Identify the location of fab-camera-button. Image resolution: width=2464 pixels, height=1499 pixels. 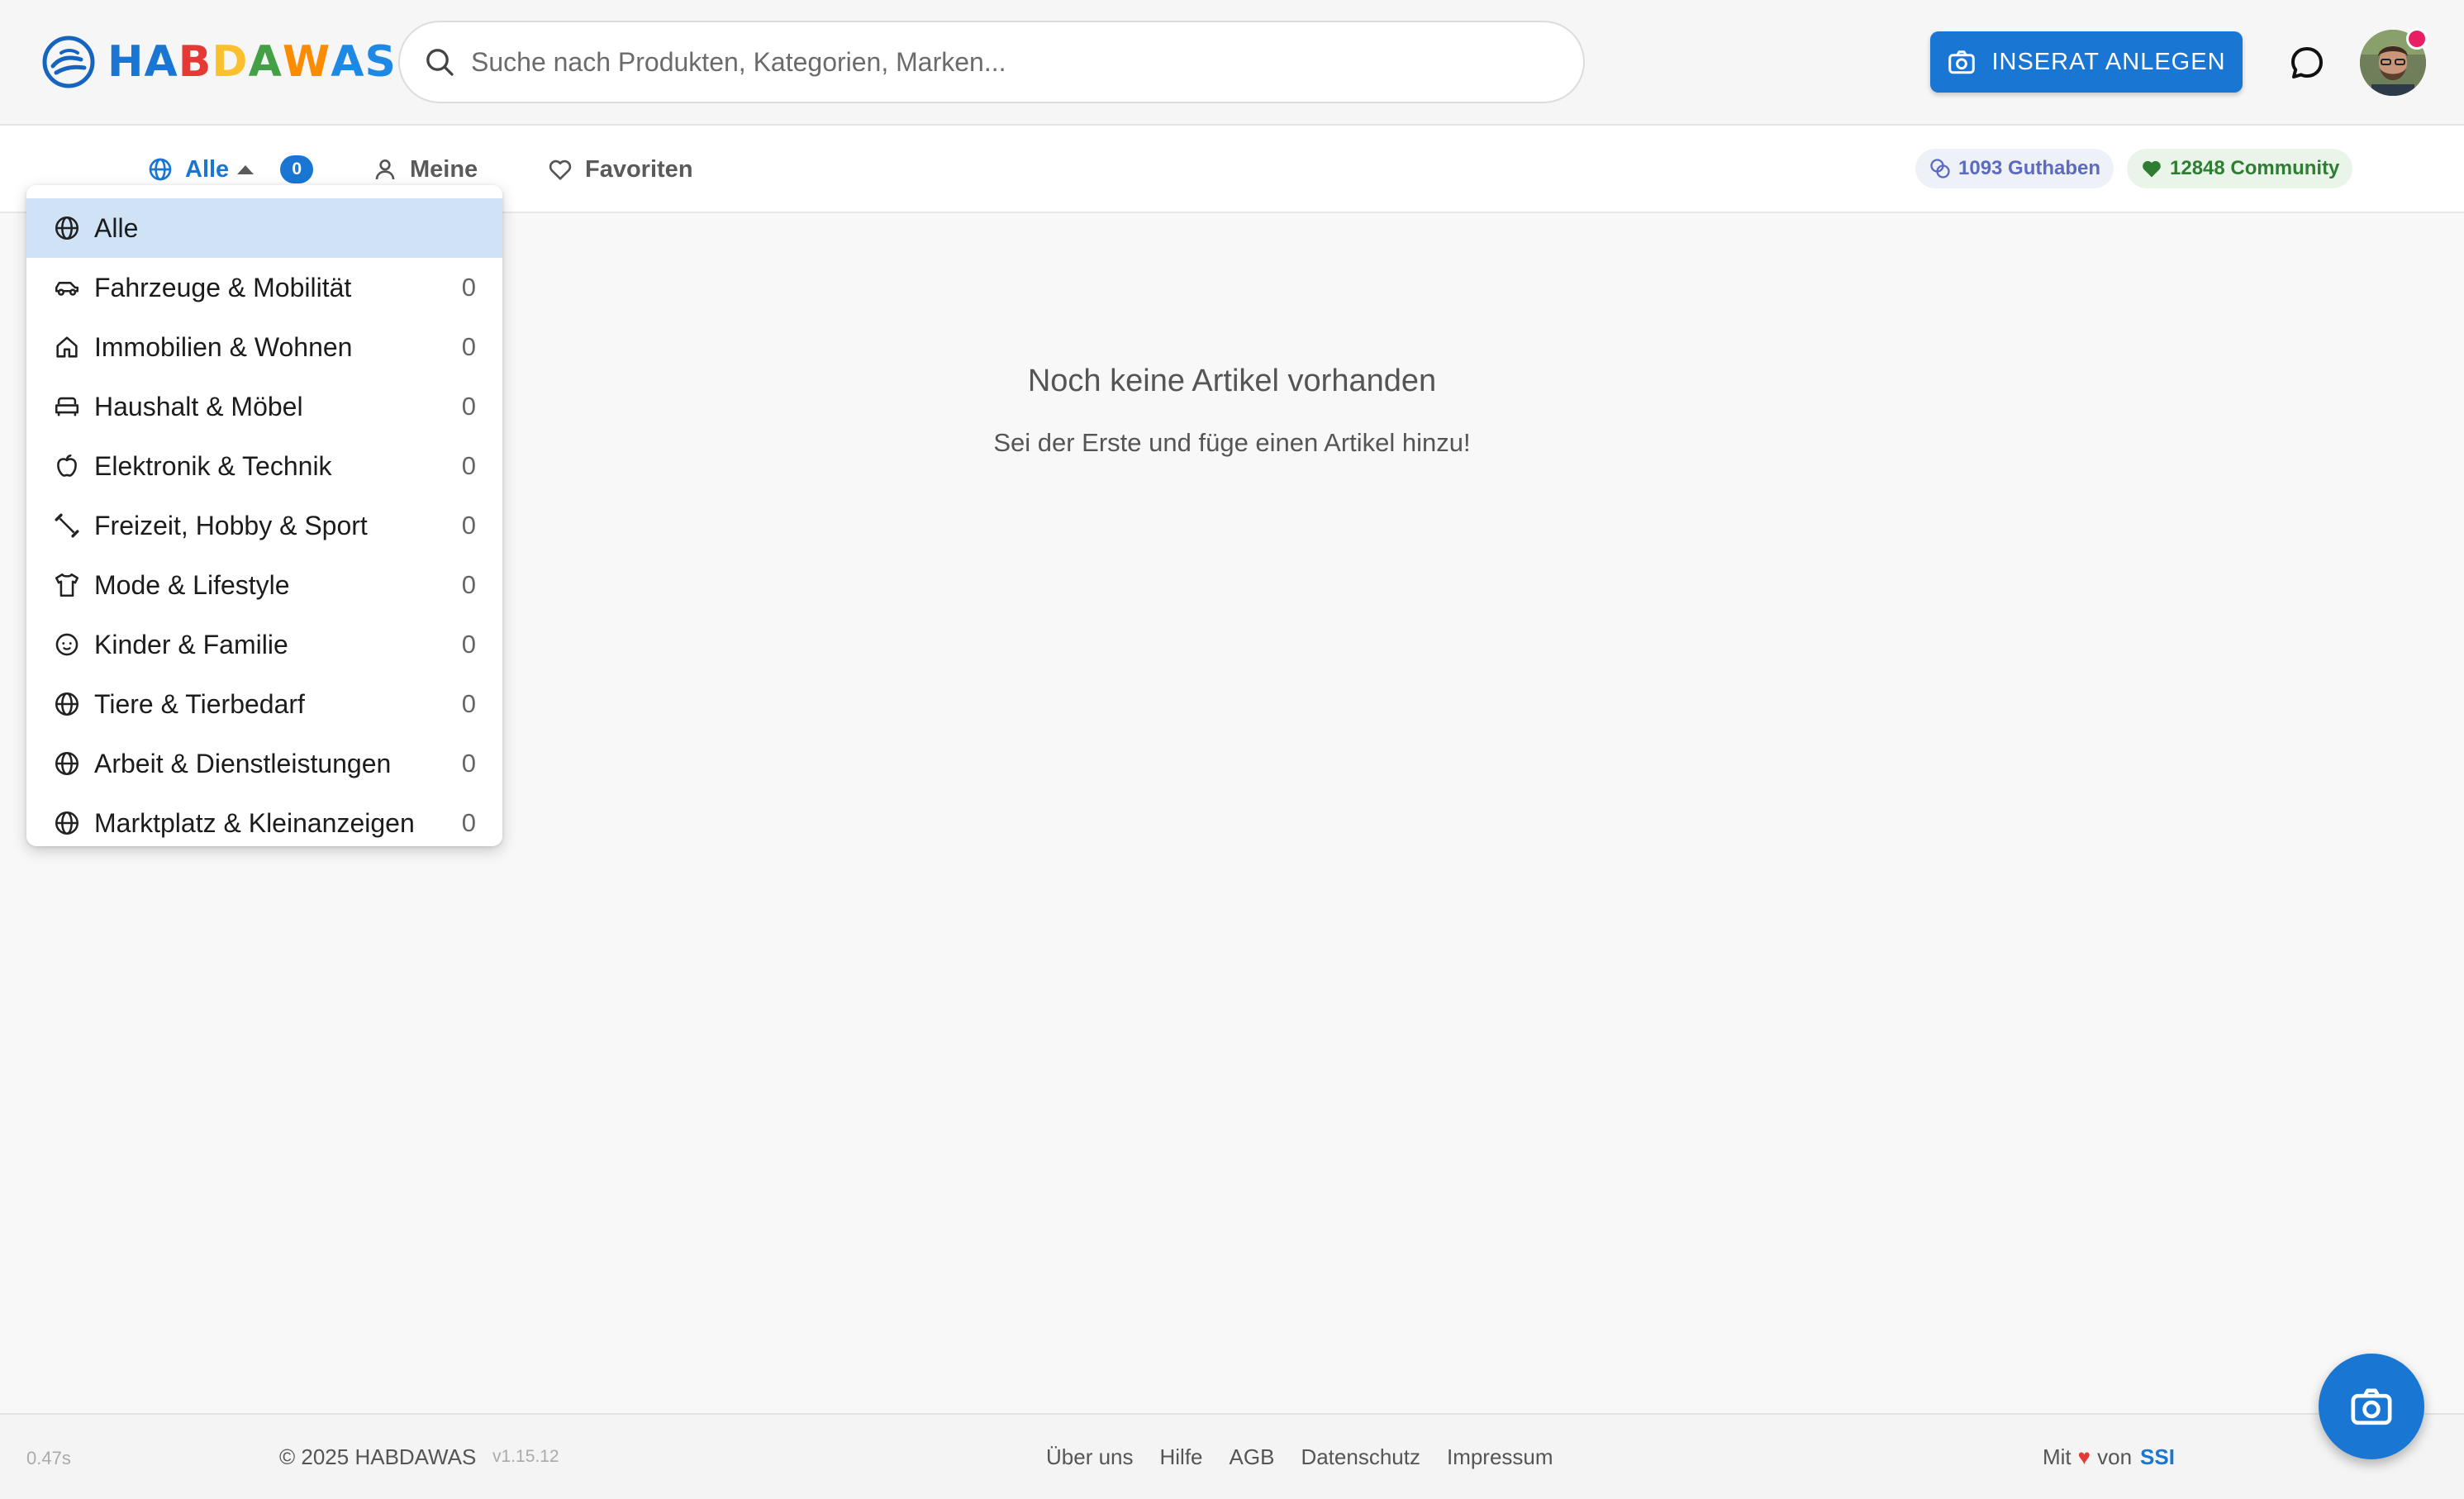
(2371, 1406).